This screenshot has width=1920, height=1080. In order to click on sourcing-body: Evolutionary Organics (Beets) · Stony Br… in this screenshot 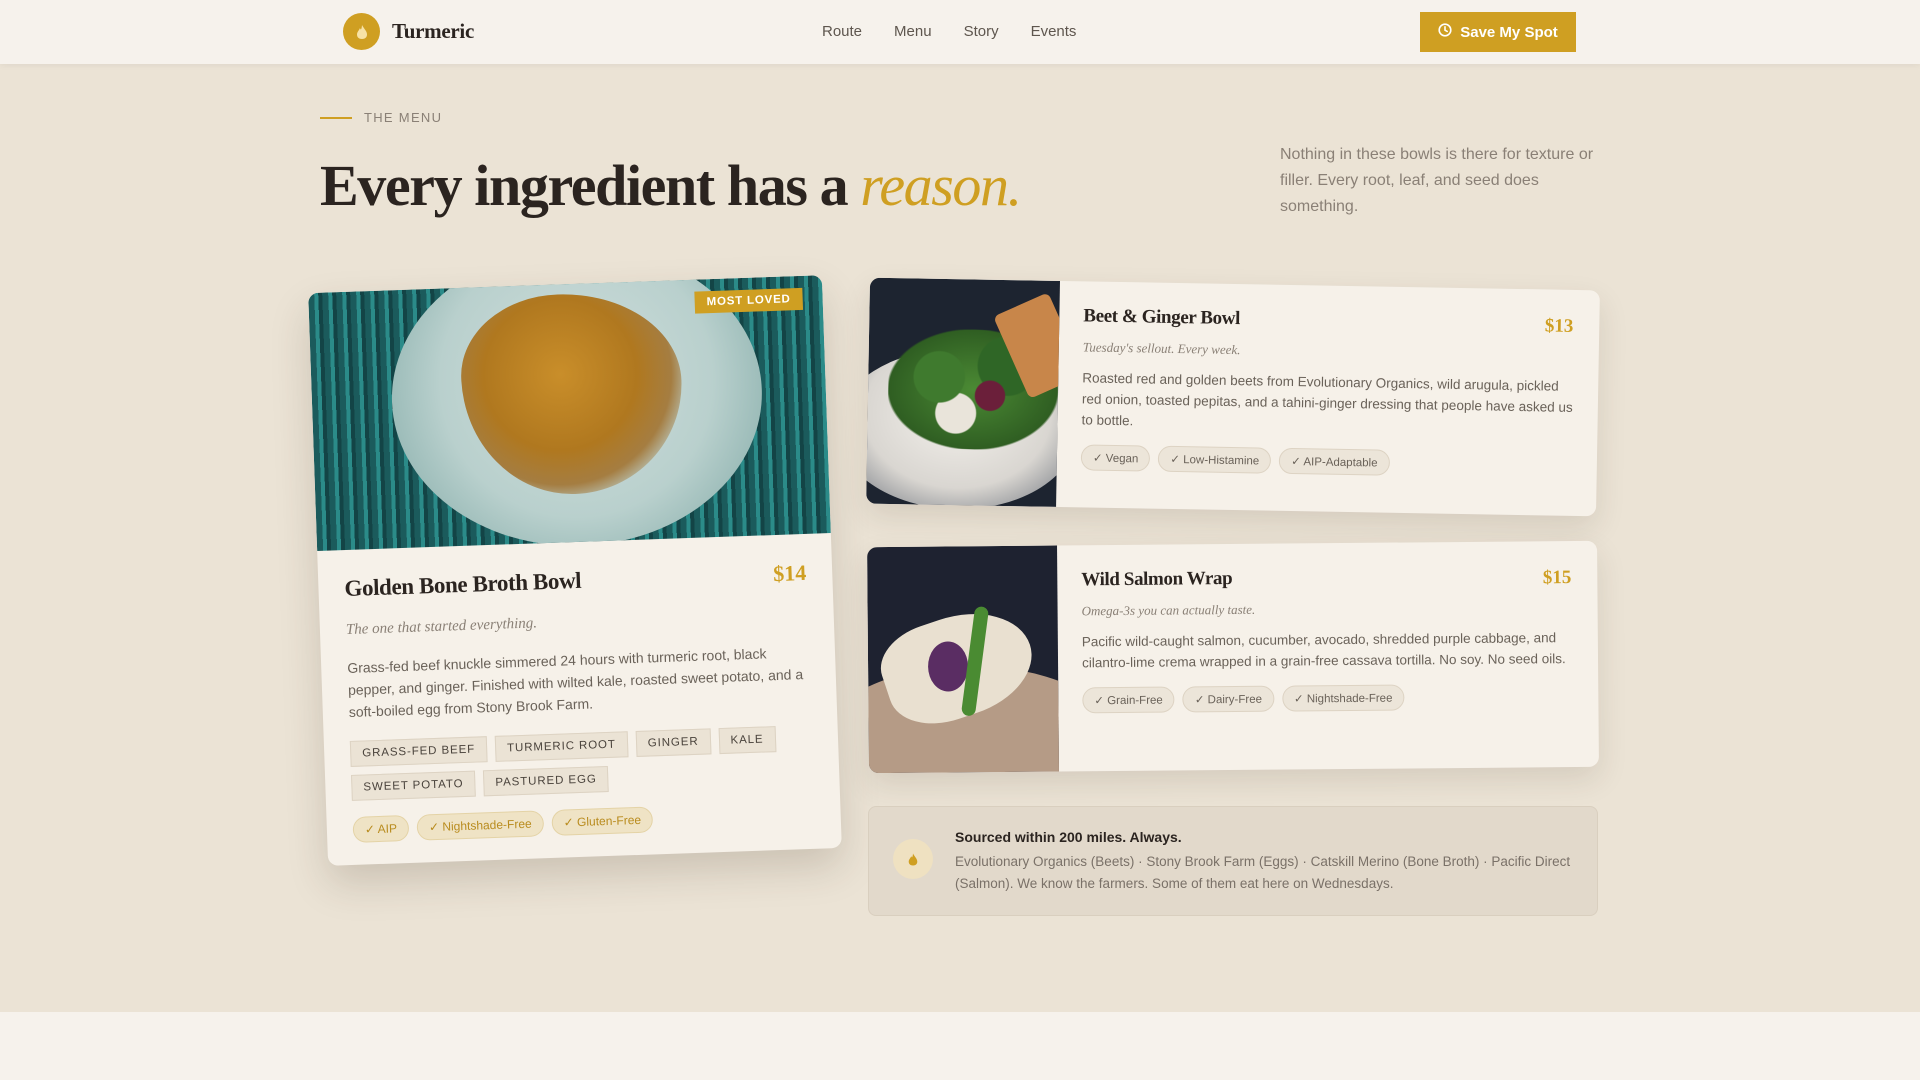, I will do `click(1263, 872)`.